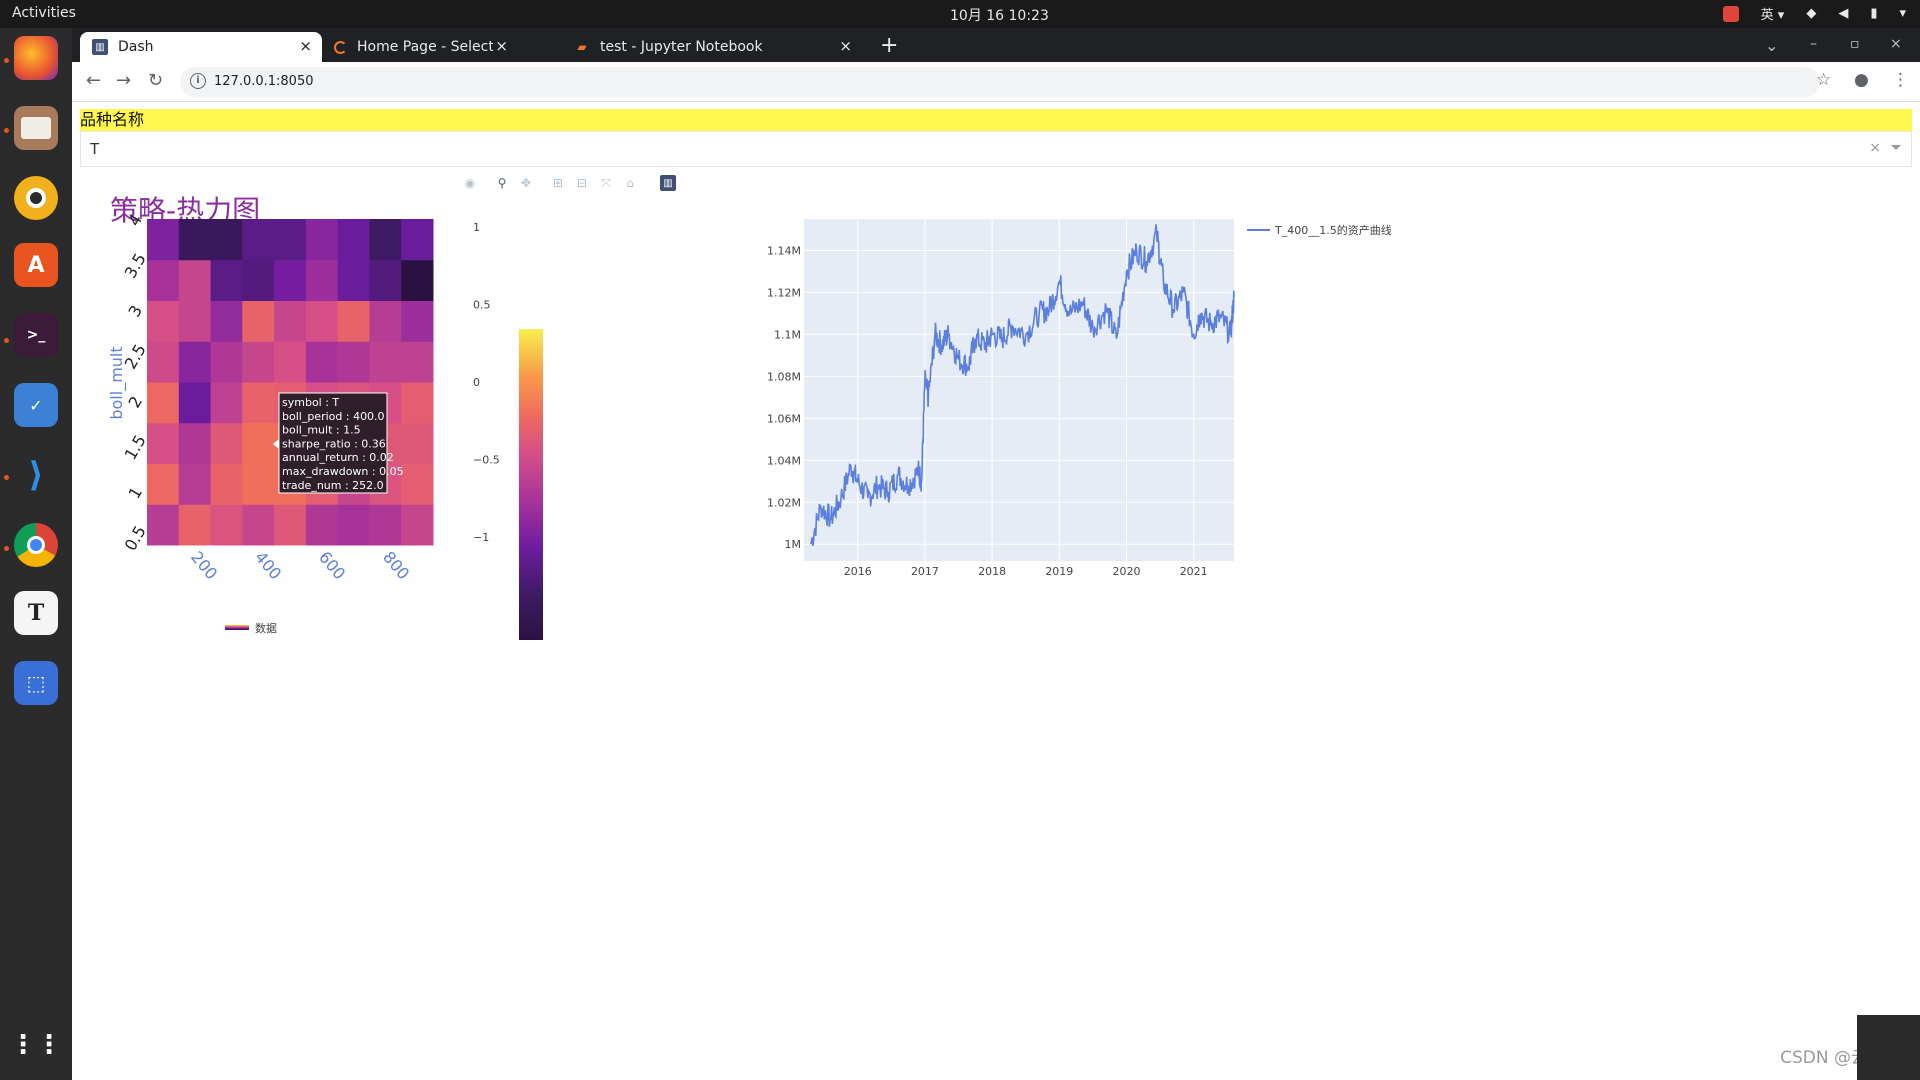 The image size is (1920, 1080). What do you see at coordinates (1843, 13) in the screenshot?
I see `volume-icon: ◀` at bounding box center [1843, 13].